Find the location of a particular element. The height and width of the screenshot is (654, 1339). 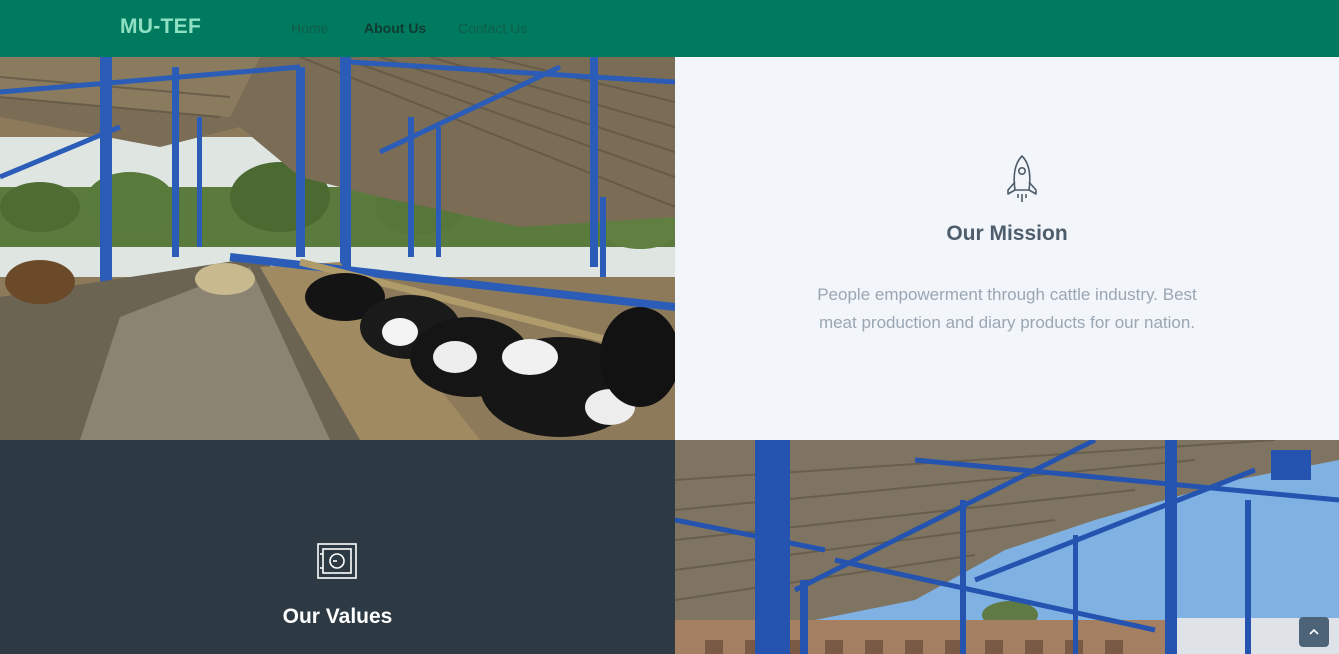

chevron-up-icon is located at coordinates (1314, 631).